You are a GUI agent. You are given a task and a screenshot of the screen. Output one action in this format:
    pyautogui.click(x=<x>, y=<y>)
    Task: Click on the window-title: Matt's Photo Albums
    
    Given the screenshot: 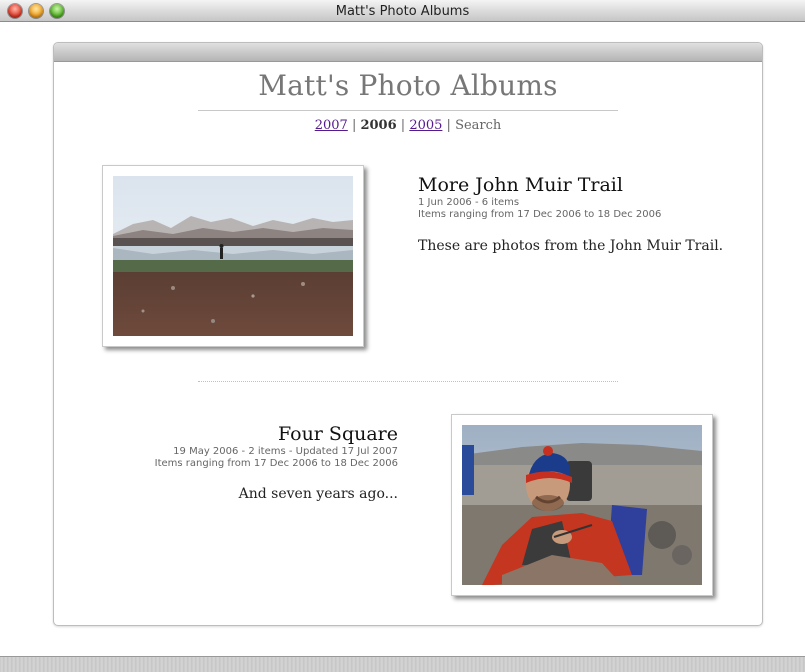 What is the action you would take?
    pyautogui.click(x=402, y=11)
    